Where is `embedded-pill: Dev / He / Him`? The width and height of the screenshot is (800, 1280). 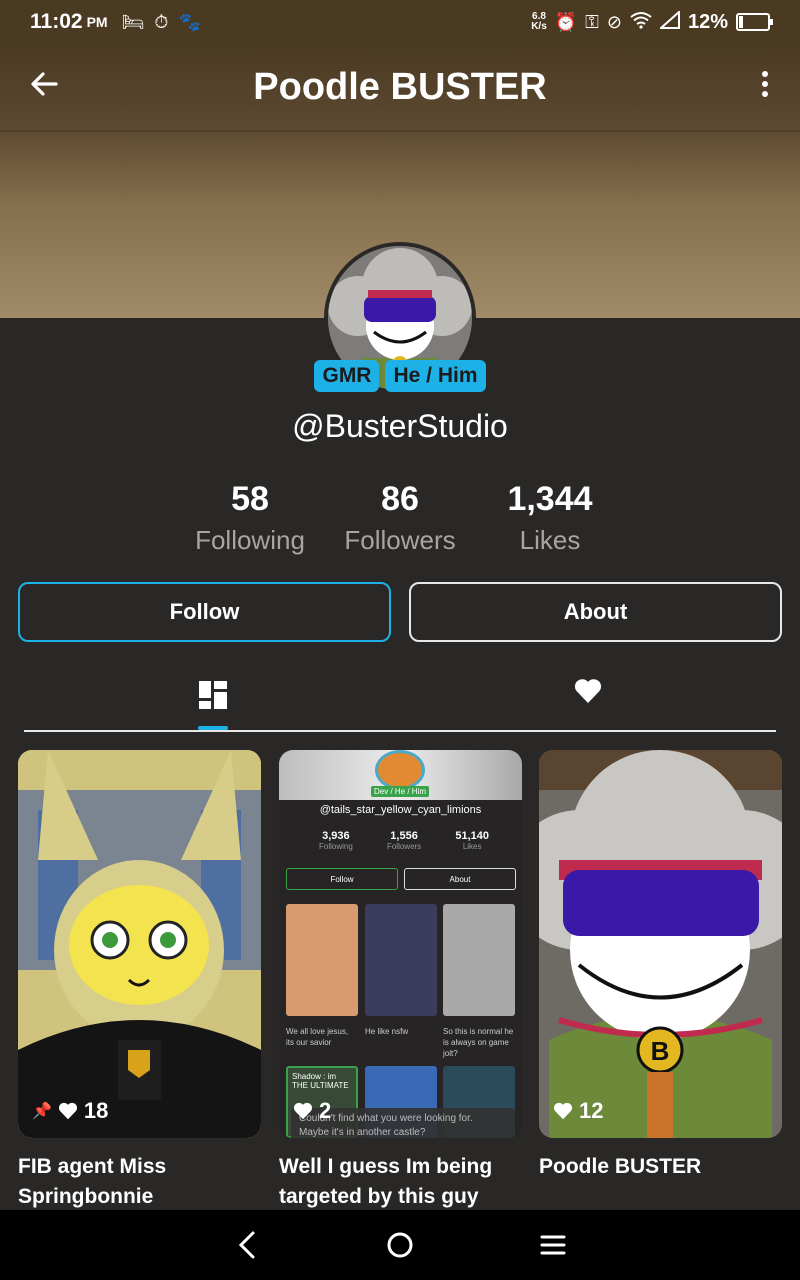 embedded-pill: Dev / He / Him is located at coordinates (400, 791).